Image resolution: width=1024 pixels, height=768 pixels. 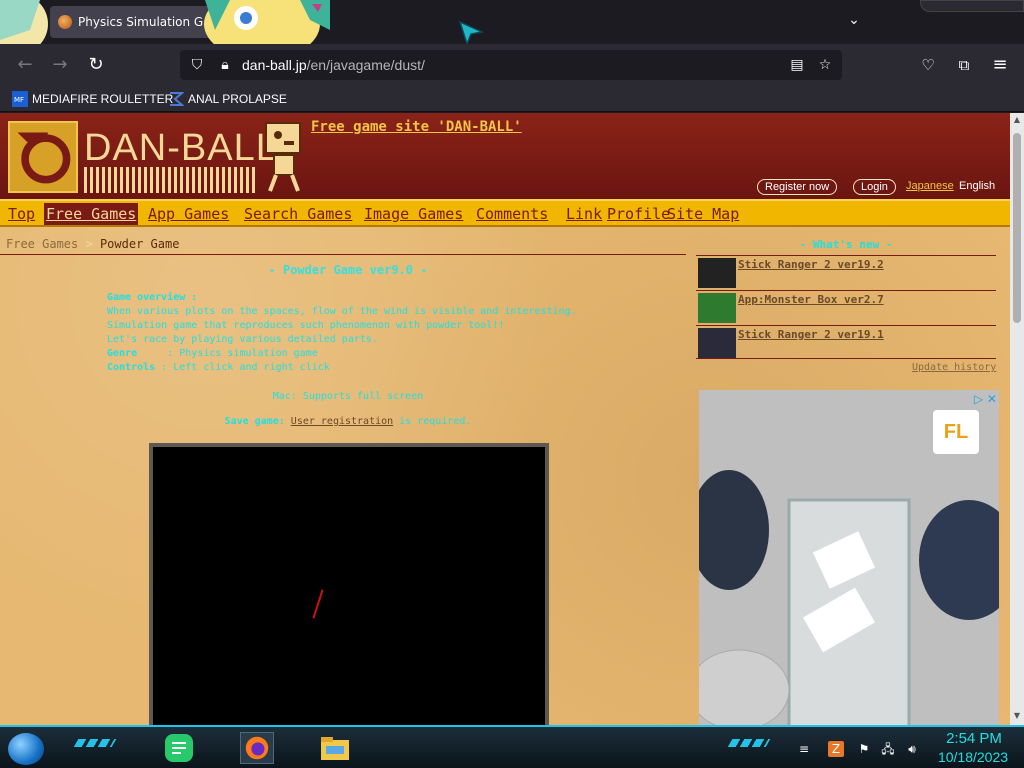 I want to click on clock-date: 10/18/2023, so click(x=973, y=757).